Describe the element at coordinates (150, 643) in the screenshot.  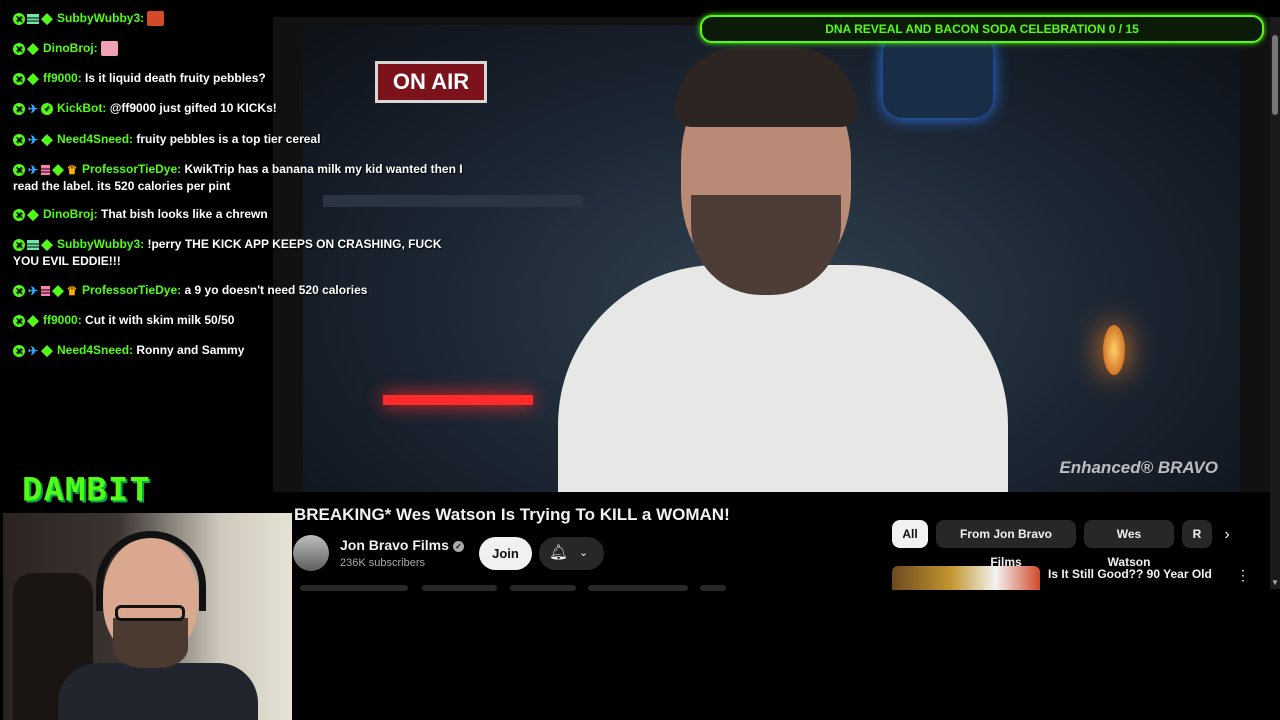
I see `webcam-person-beard` at that location.